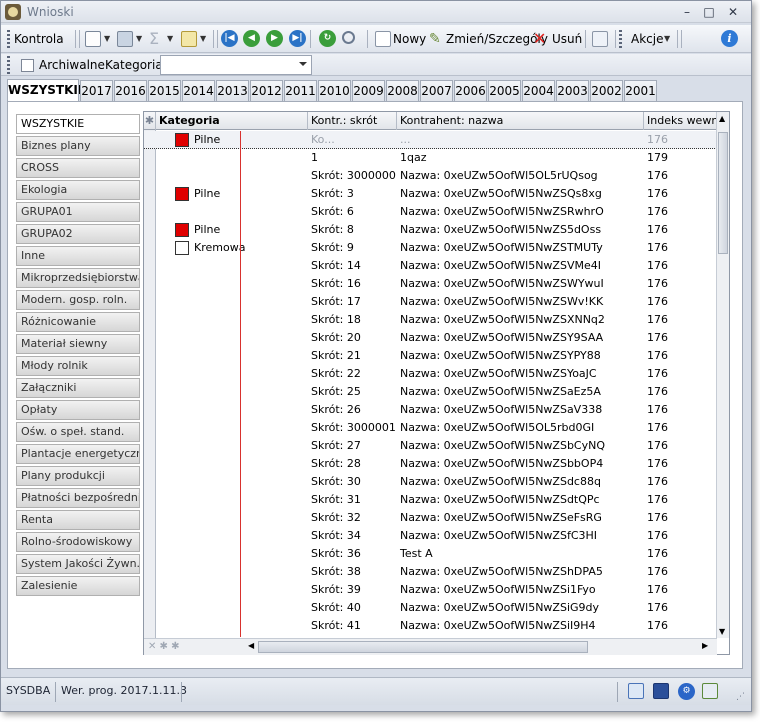 The height and width of the screenshot is (722, 760). I want to click on minimize-button: –, so click(687, 12).